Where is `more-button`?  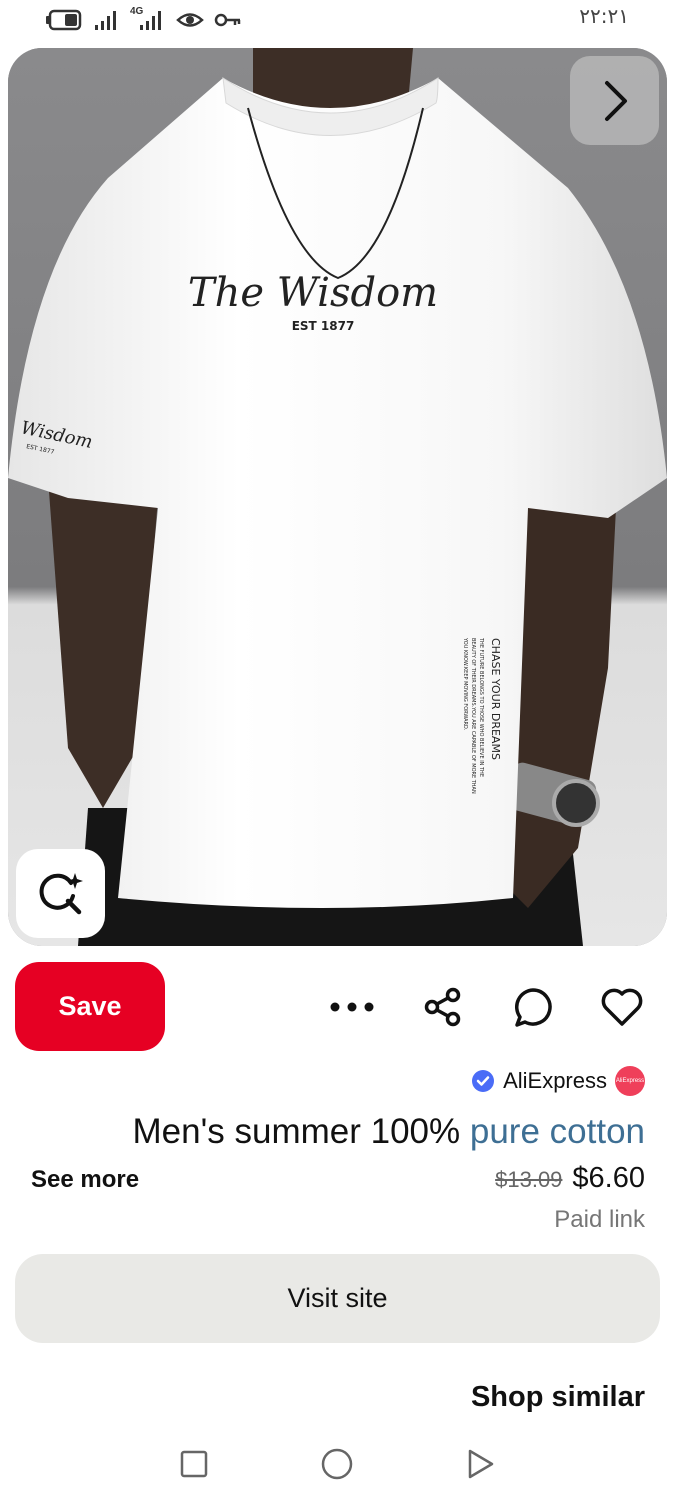 more-button is located at coordinates (352, 1007).